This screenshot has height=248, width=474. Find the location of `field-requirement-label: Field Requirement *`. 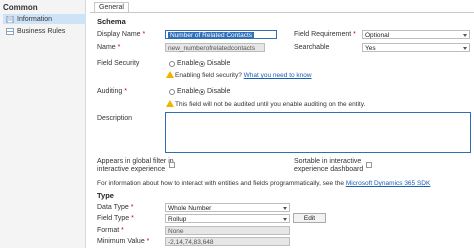

field-requirement-label: Field Requirement * is located at coordinates (325, 34).